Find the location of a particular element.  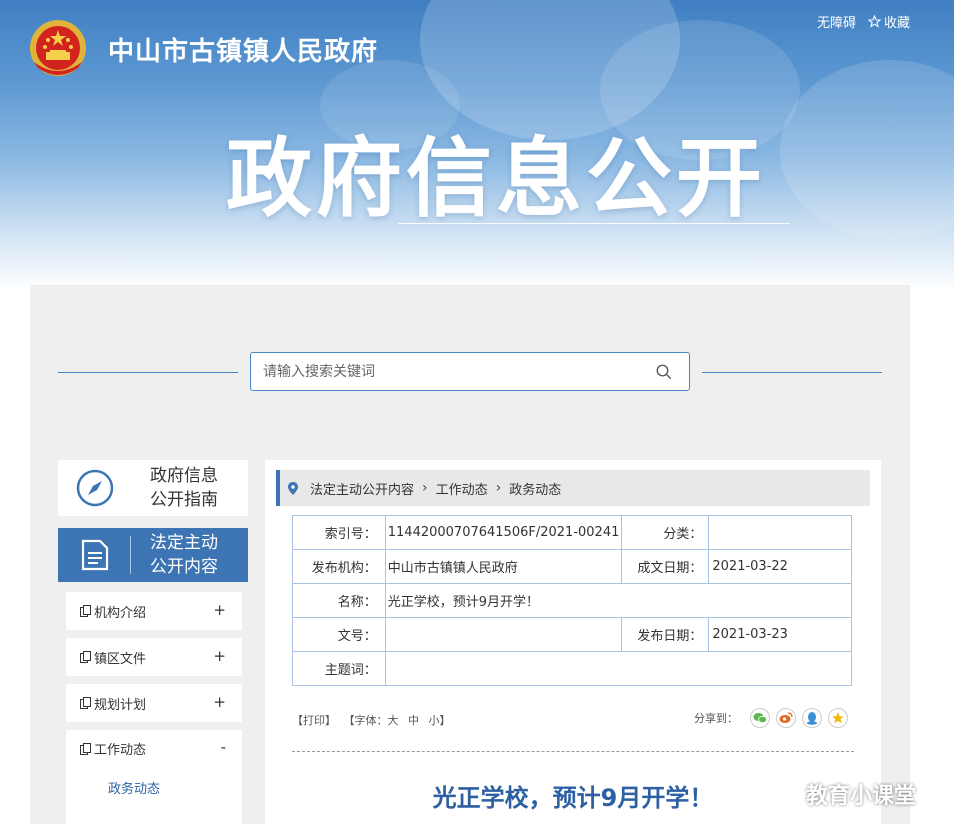

sidebar-item-label: 机构介绍 is located at coordinates (120, 613).